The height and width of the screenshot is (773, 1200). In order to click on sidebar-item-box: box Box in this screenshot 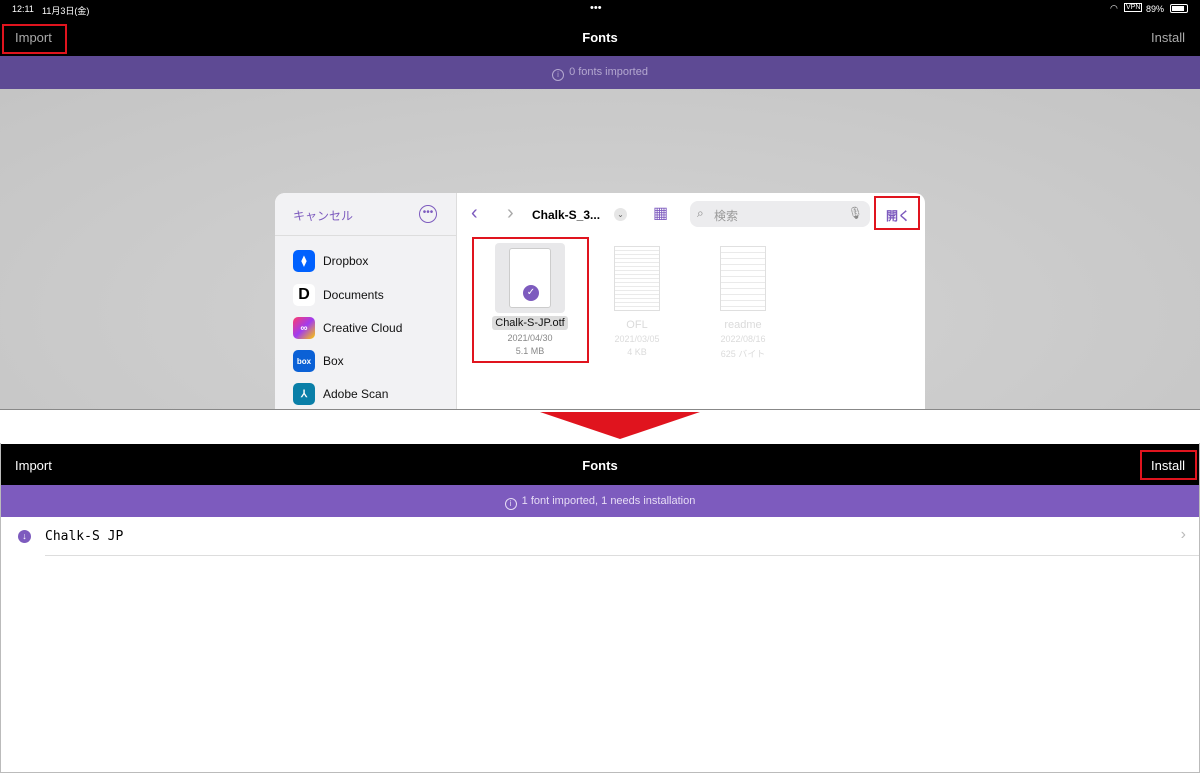, I will do `click(318, 361)`.